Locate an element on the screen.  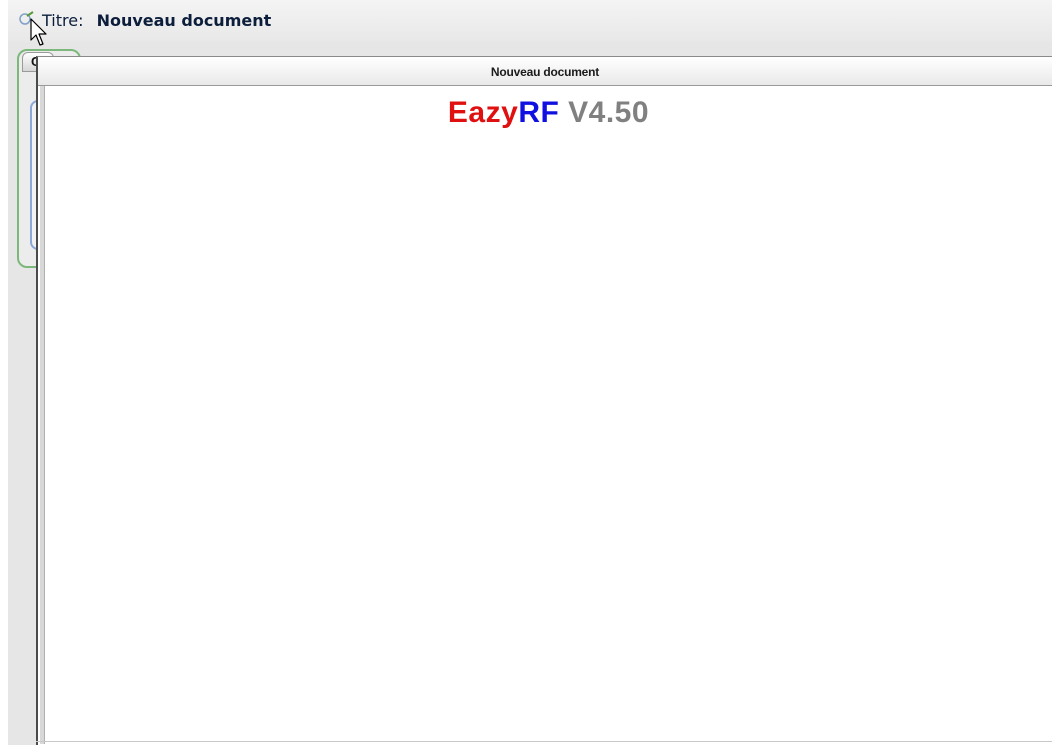
app-logo: EazyRF V4.50 is located at coordinates (548, 113).